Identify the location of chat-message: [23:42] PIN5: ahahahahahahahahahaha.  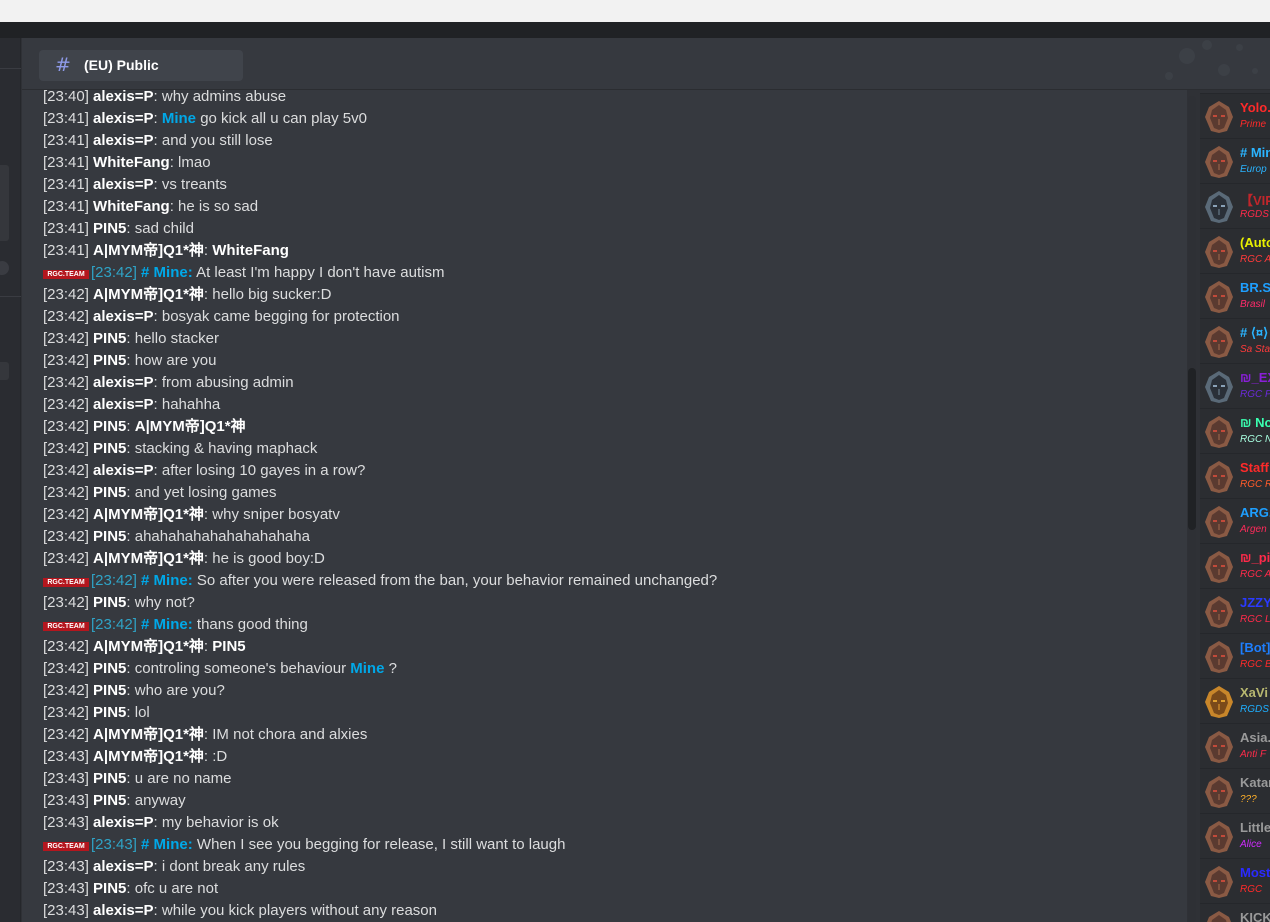
(176, 536).